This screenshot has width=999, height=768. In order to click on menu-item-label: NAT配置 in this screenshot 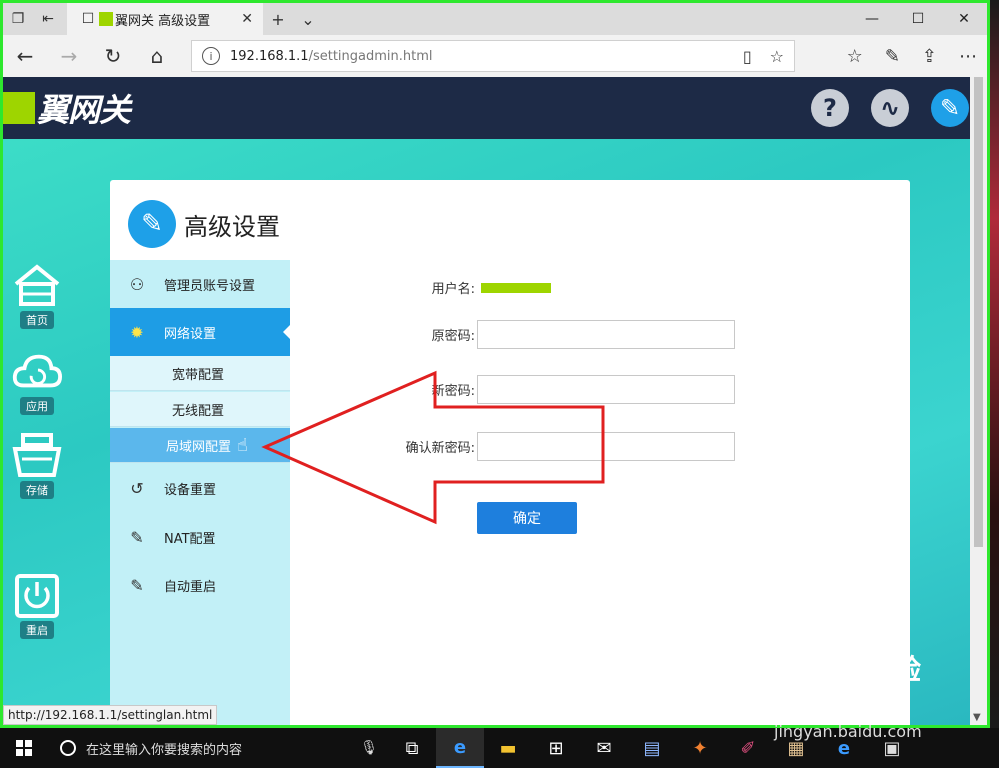, I will do `click(190, 539)`.